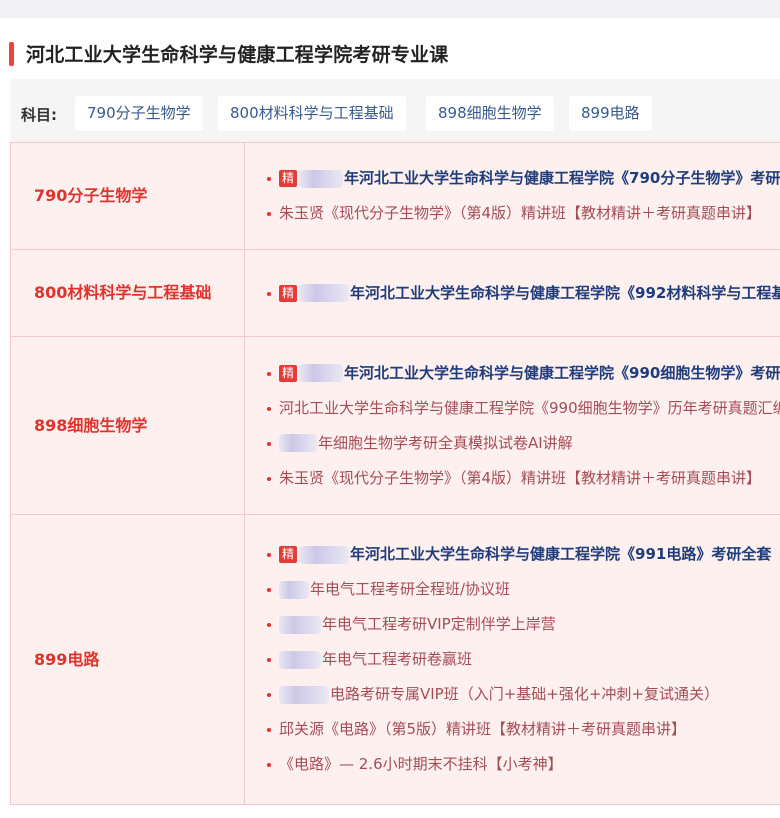 This screenshot has height=818, width=780. Describe the element at coordinates (490, 113) in the screenshot. I see `subject-chip-898: 898细胞生物学` at that location.